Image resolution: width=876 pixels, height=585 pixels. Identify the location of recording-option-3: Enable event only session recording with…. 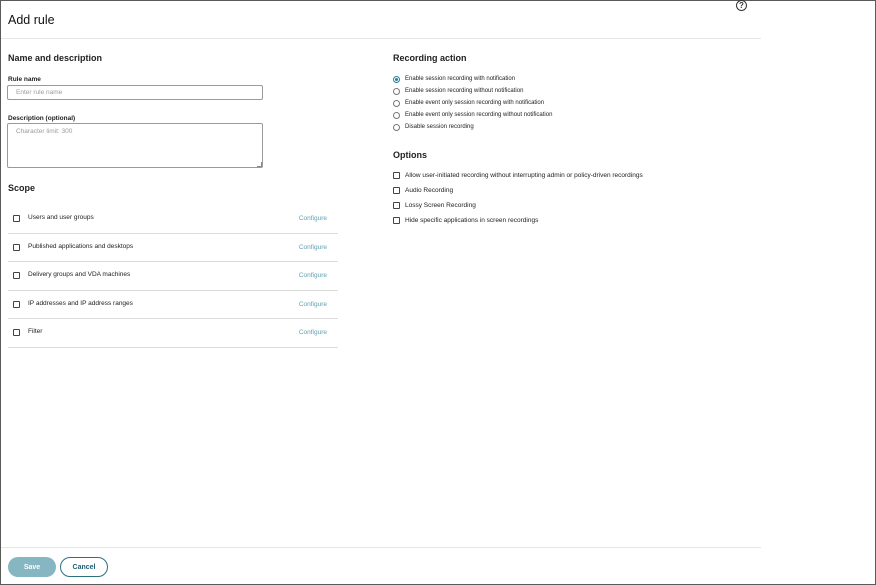
(543, 116).